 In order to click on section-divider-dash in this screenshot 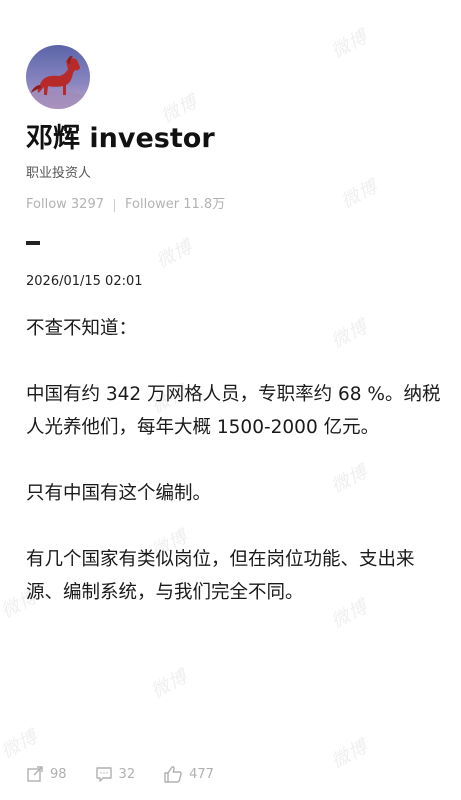, I will do `click(33, 243)`.